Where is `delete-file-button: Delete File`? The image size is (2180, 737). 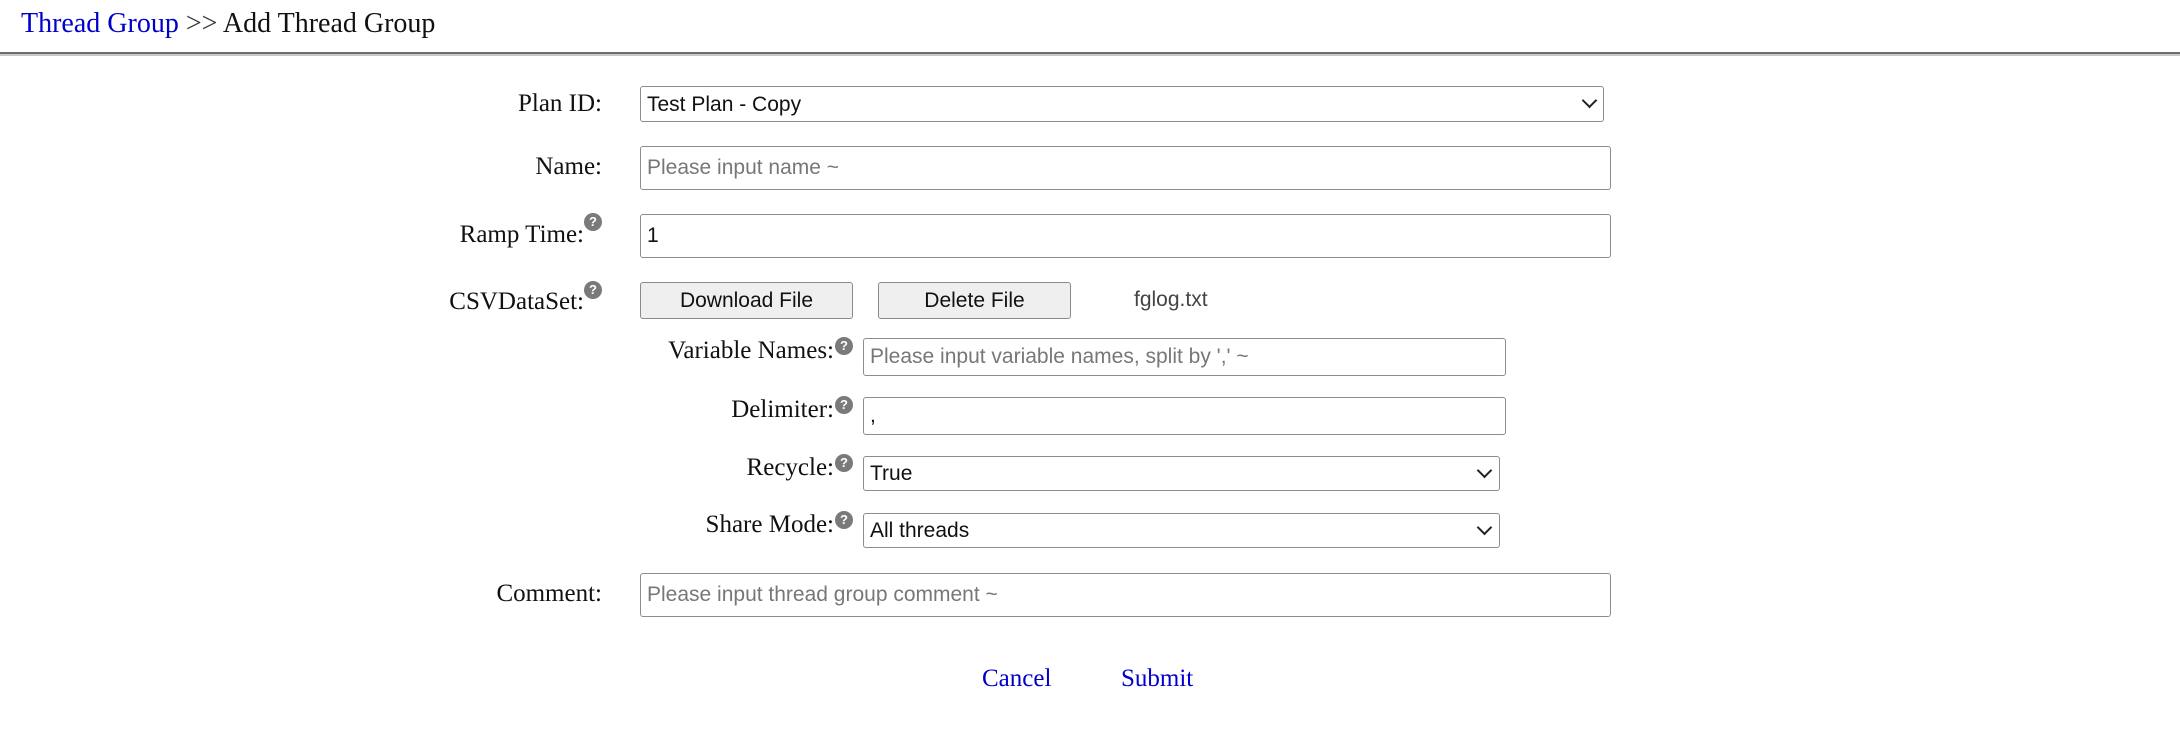
delete-file-button: Delete File is located at coordinates (974, 300).